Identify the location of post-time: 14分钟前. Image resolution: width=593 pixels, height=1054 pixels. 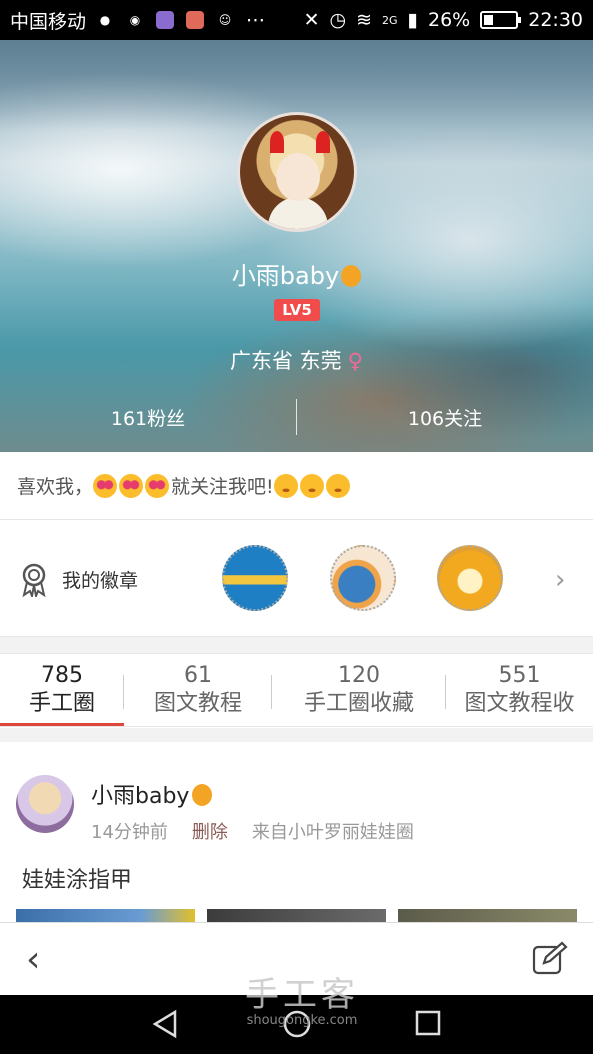
(129, 832).